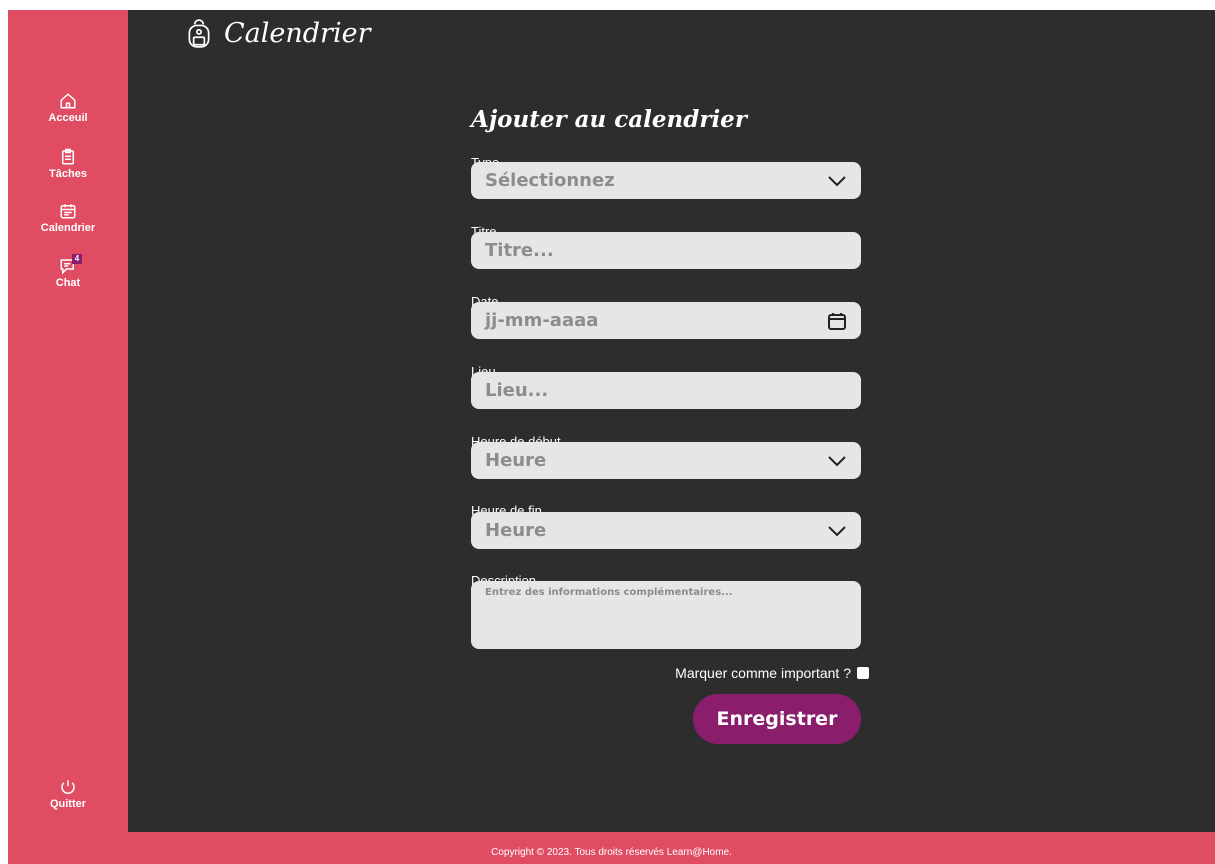  I want to click on important-row: Marquer comme important ?, so click(772, 673).